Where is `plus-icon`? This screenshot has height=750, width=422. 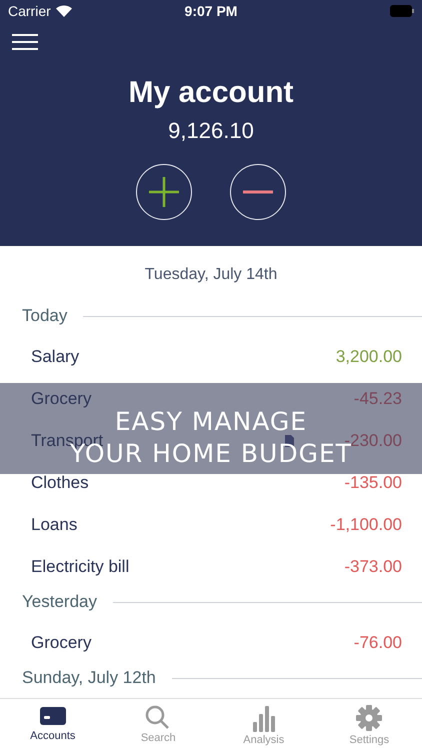 plus-icon is located at coordinates (164, 192).